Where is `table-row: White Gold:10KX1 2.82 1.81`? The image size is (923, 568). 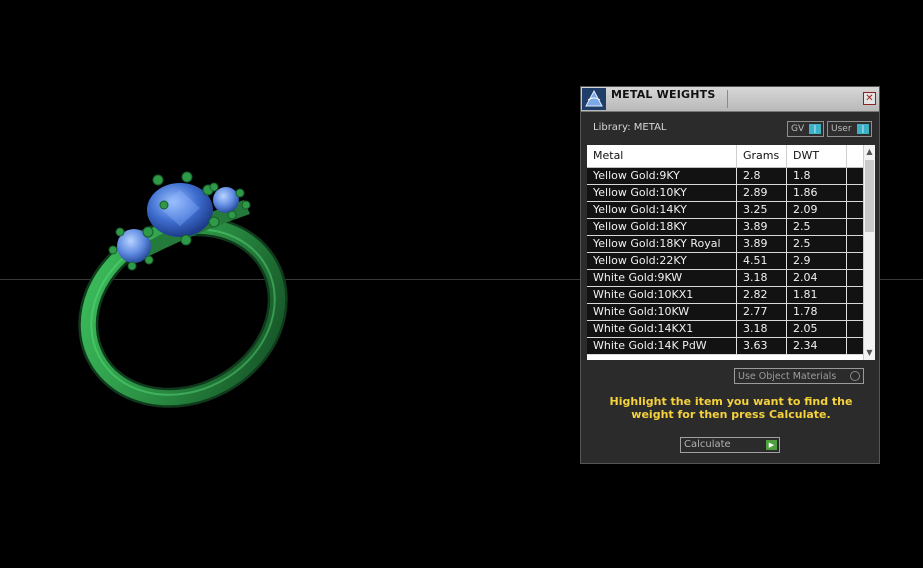 table-row: White Gold:10KX1 2.82 1.81 is located at coordinates (725, 295).